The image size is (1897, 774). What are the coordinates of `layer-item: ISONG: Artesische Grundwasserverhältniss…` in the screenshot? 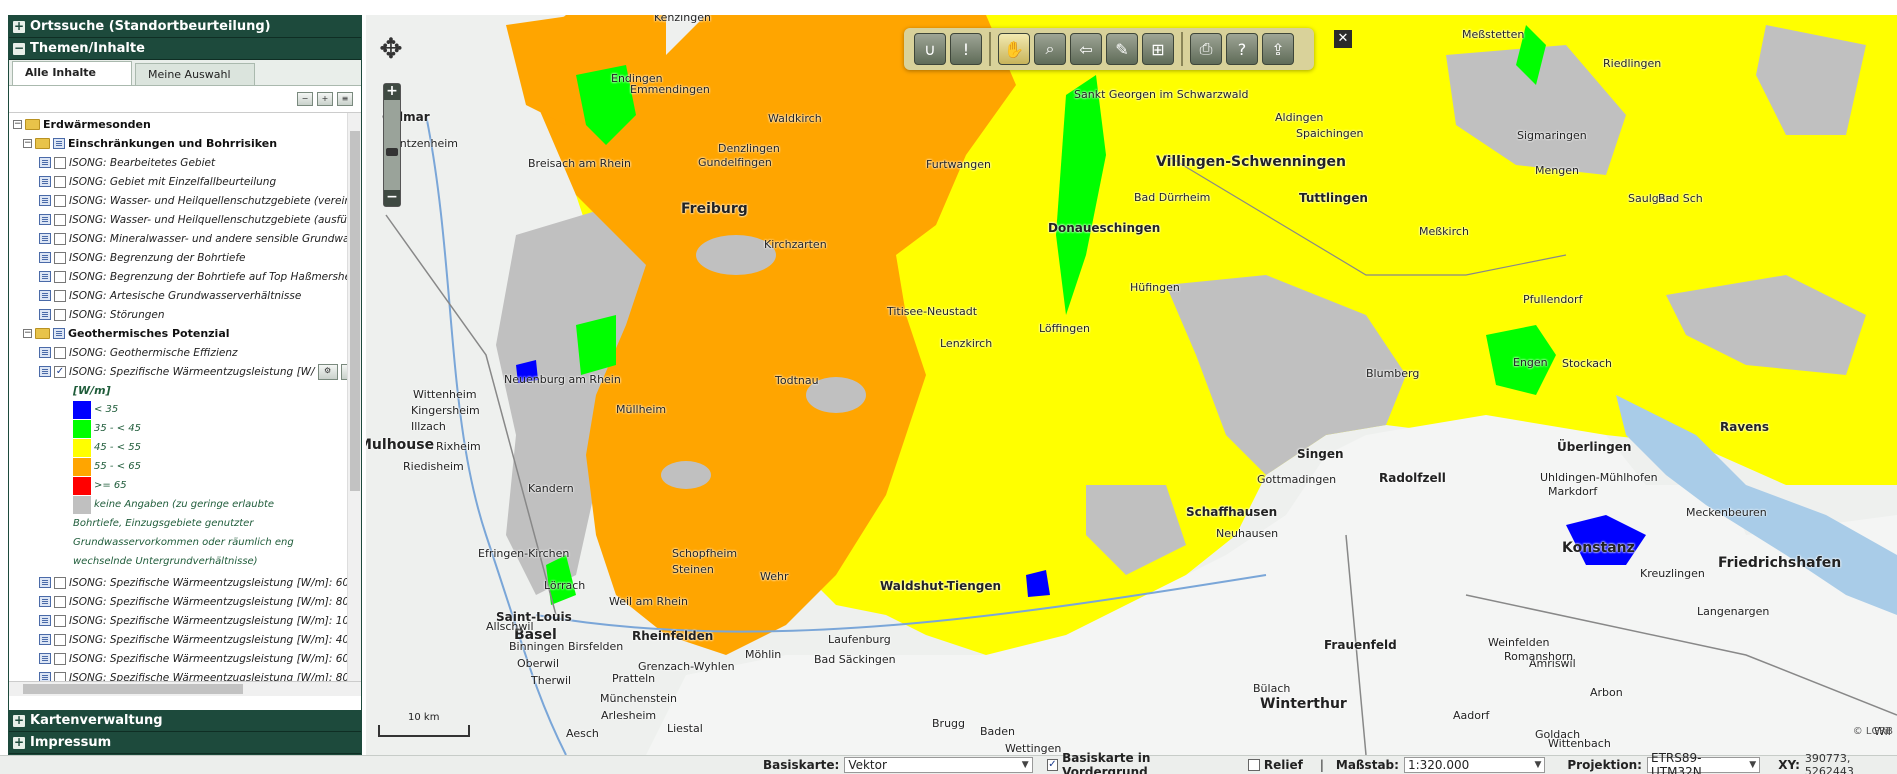 It's located at (170, 295).